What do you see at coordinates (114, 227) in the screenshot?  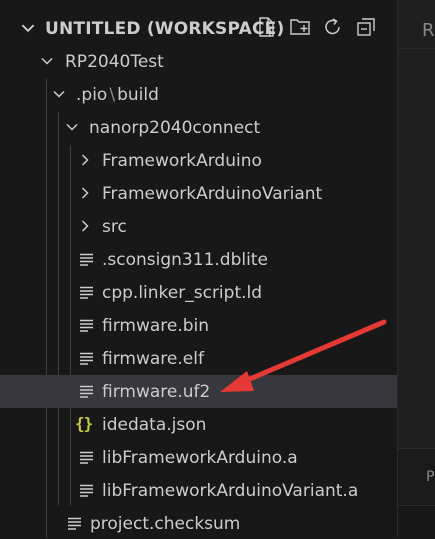 I see `tree-item-label: src` at bounding box center [114, 227].